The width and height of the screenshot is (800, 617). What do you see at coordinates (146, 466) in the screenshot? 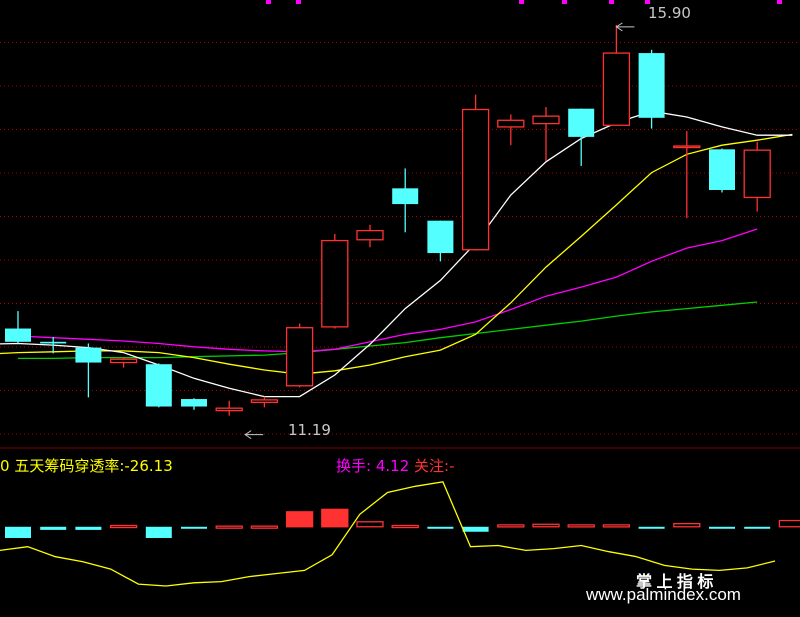
I see `indicator-value: :-26.13` at bounding box center [146, 466].